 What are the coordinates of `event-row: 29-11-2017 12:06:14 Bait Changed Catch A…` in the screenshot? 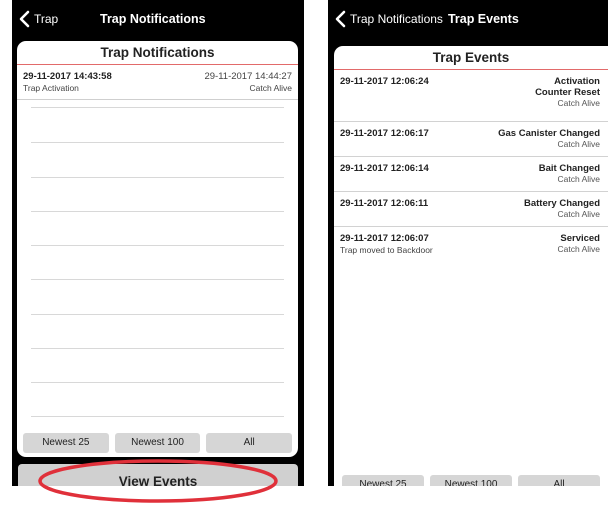 It's located at (471, 174).